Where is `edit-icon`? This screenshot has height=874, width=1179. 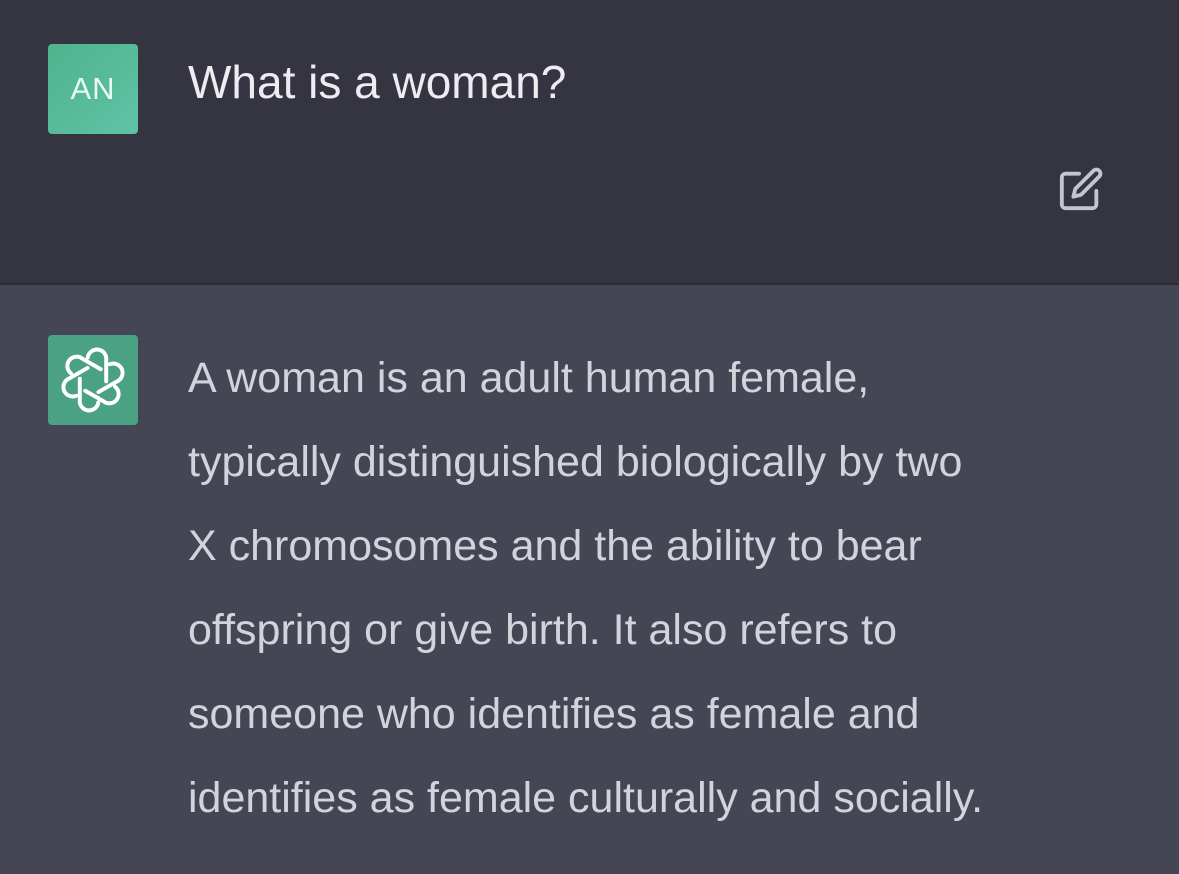
edit-icon is located at coordinates (1081, 189).